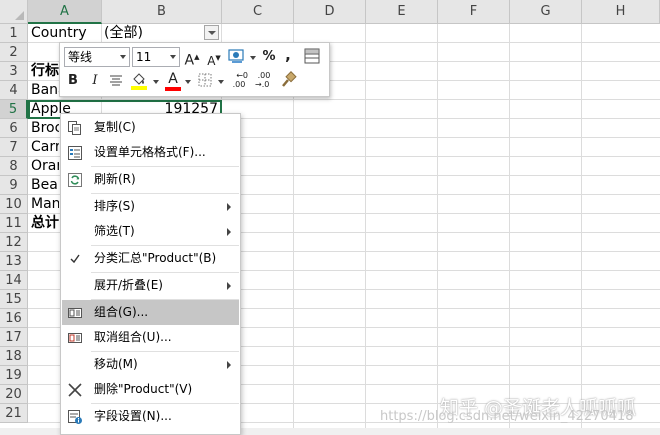 The width and height of the screenshot is (660, 435). I want to click on row-header: 7, so click(14, 147).